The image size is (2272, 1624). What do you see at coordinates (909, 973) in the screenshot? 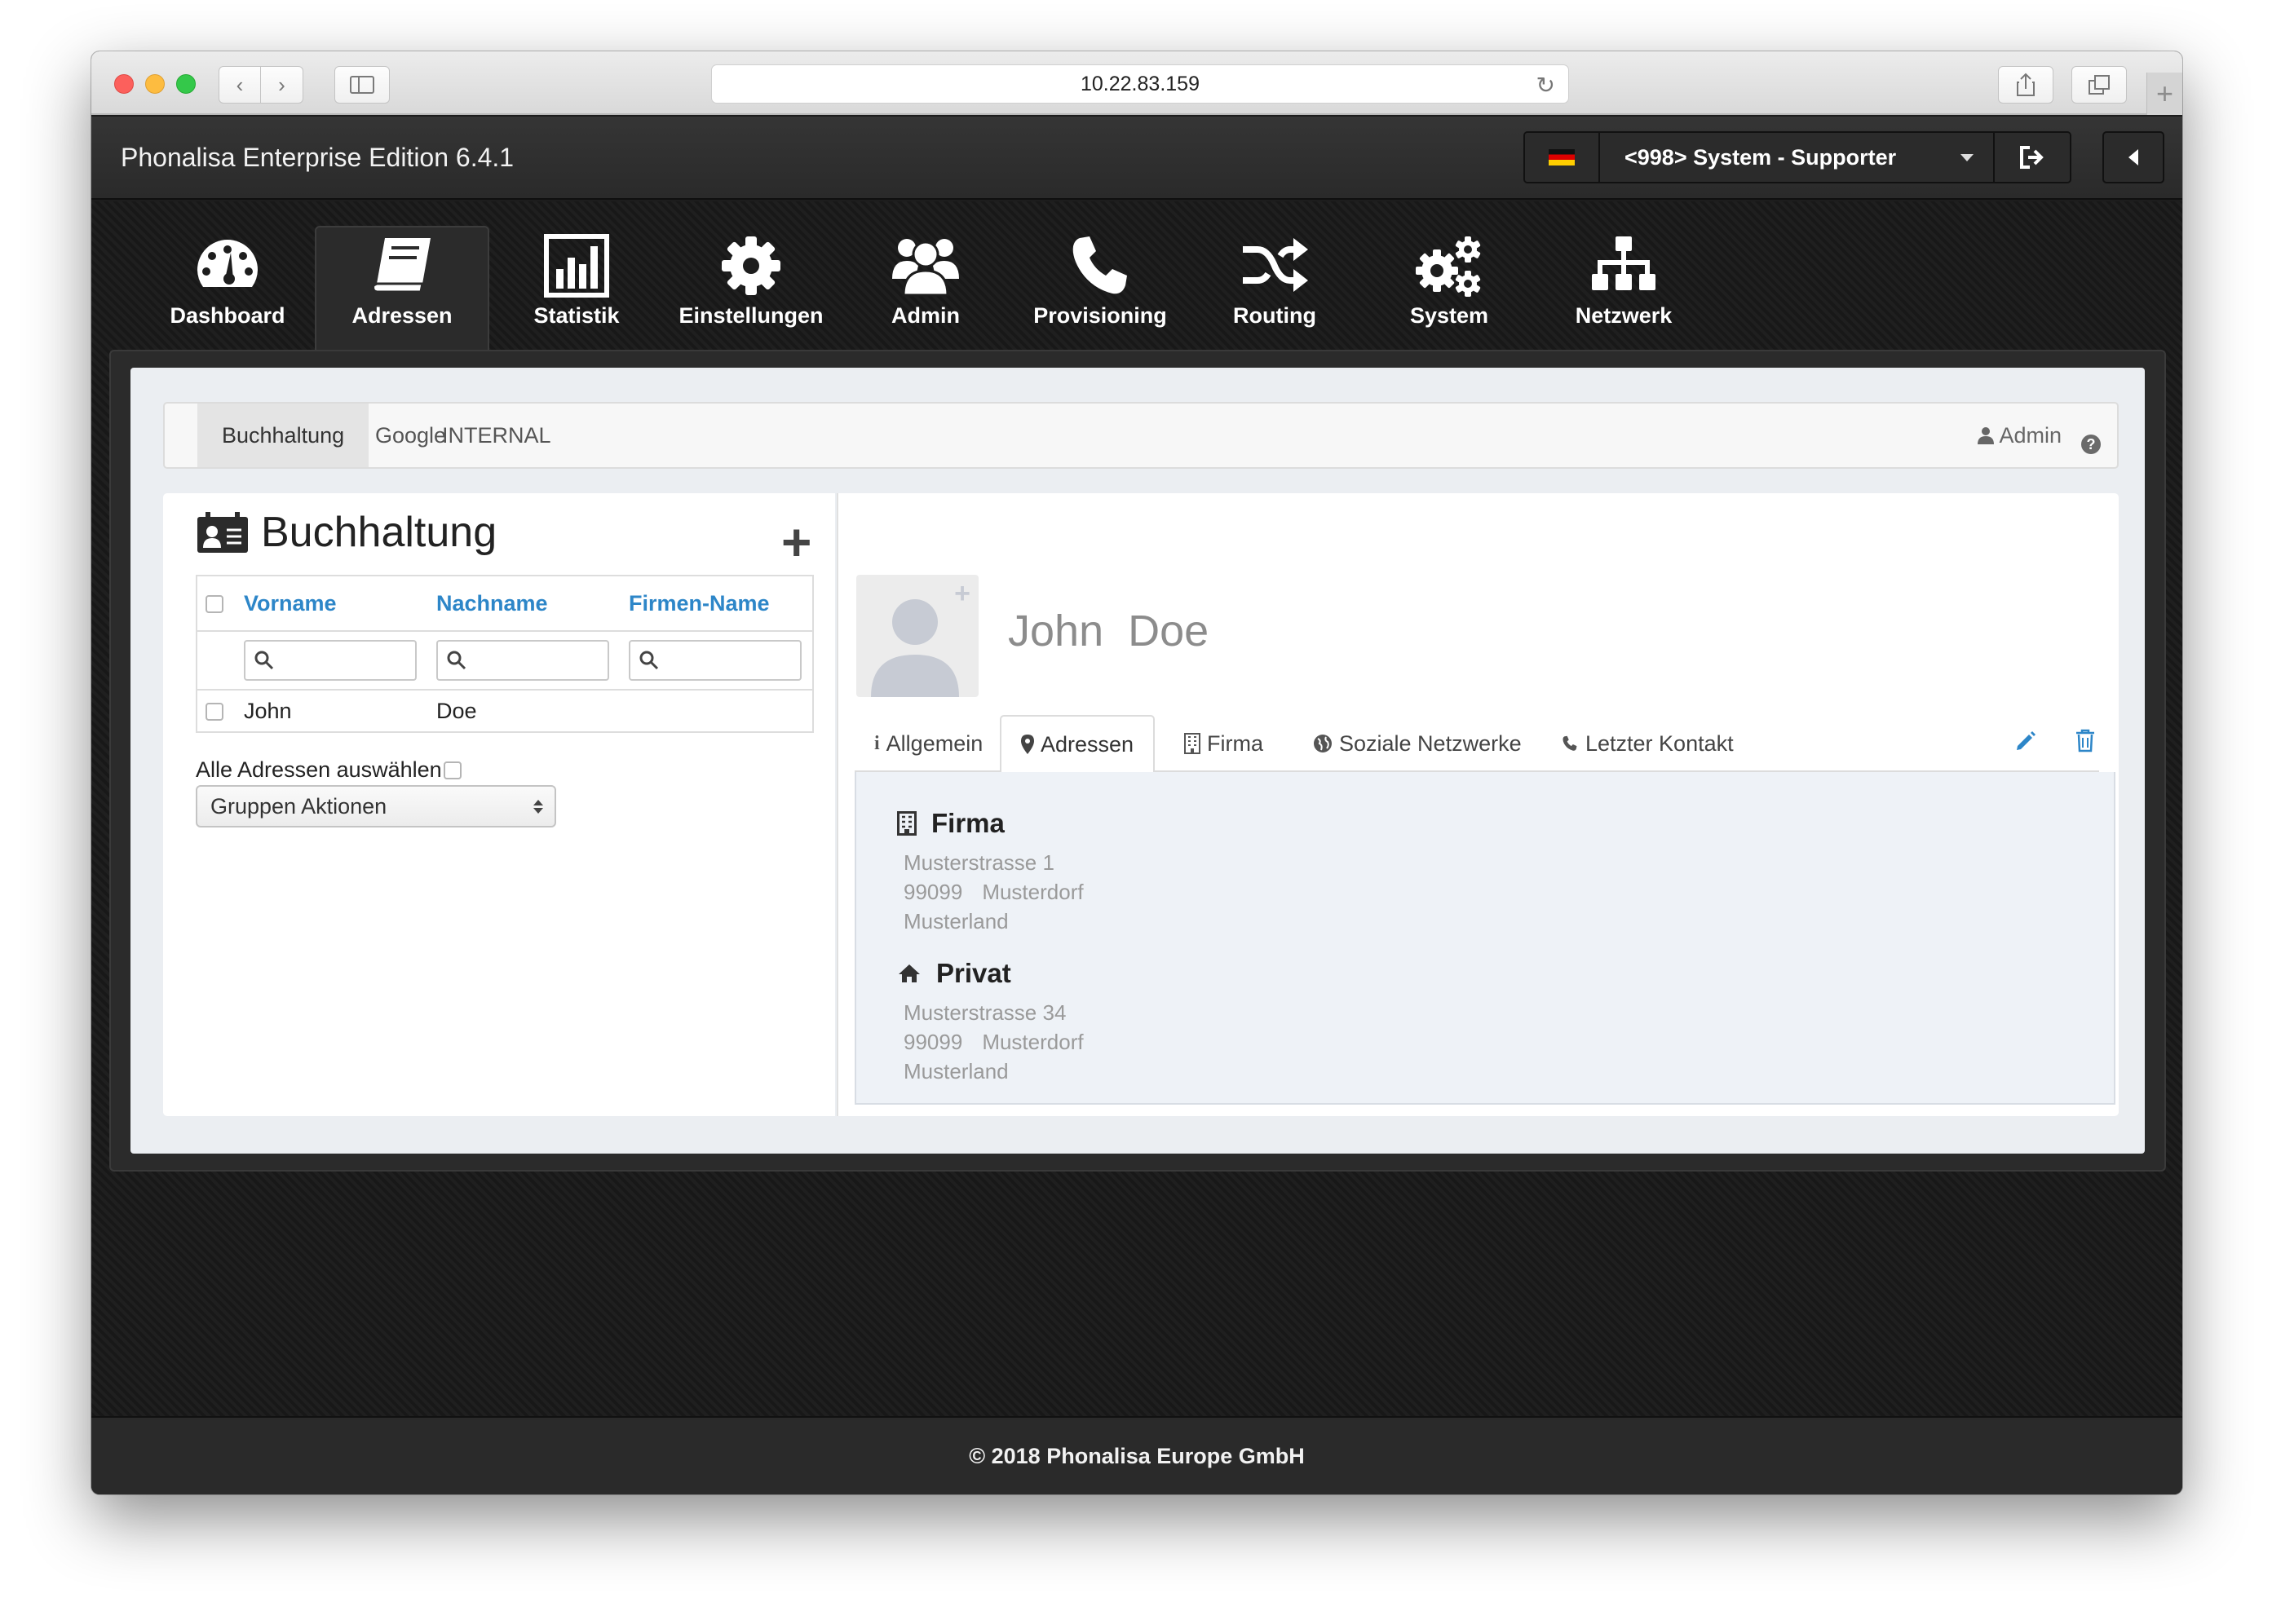
I see `home-icon` at bounding box center [909, 973].